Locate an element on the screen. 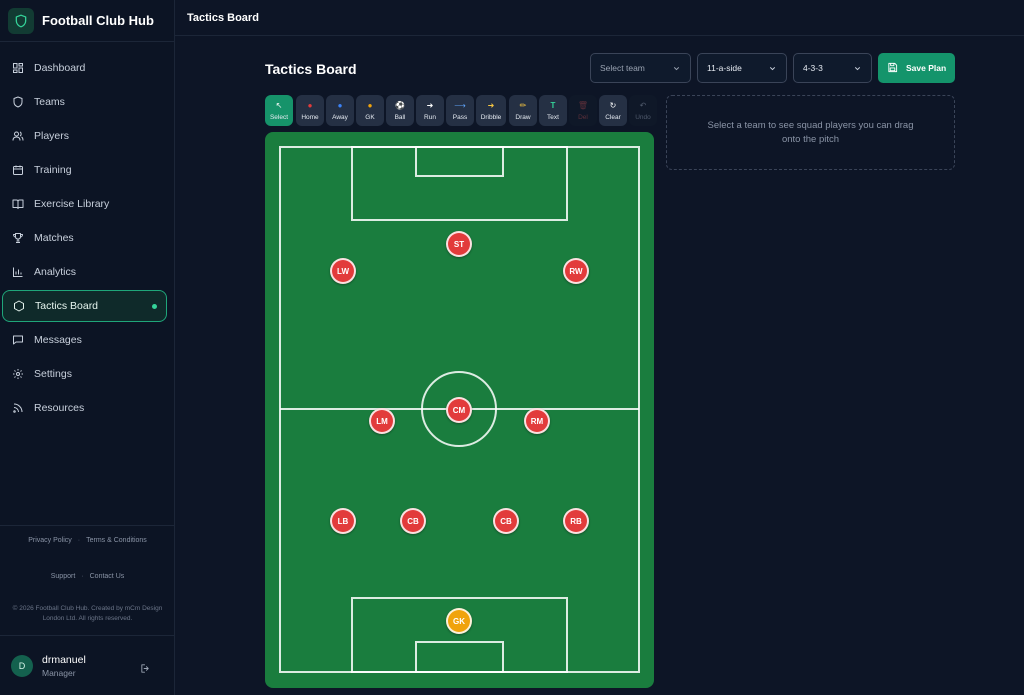 The height and width of the screenshot is (695, 1024). legal-links: Privacy Policy · Terms & Conditions is located at coordinates (87, 540).